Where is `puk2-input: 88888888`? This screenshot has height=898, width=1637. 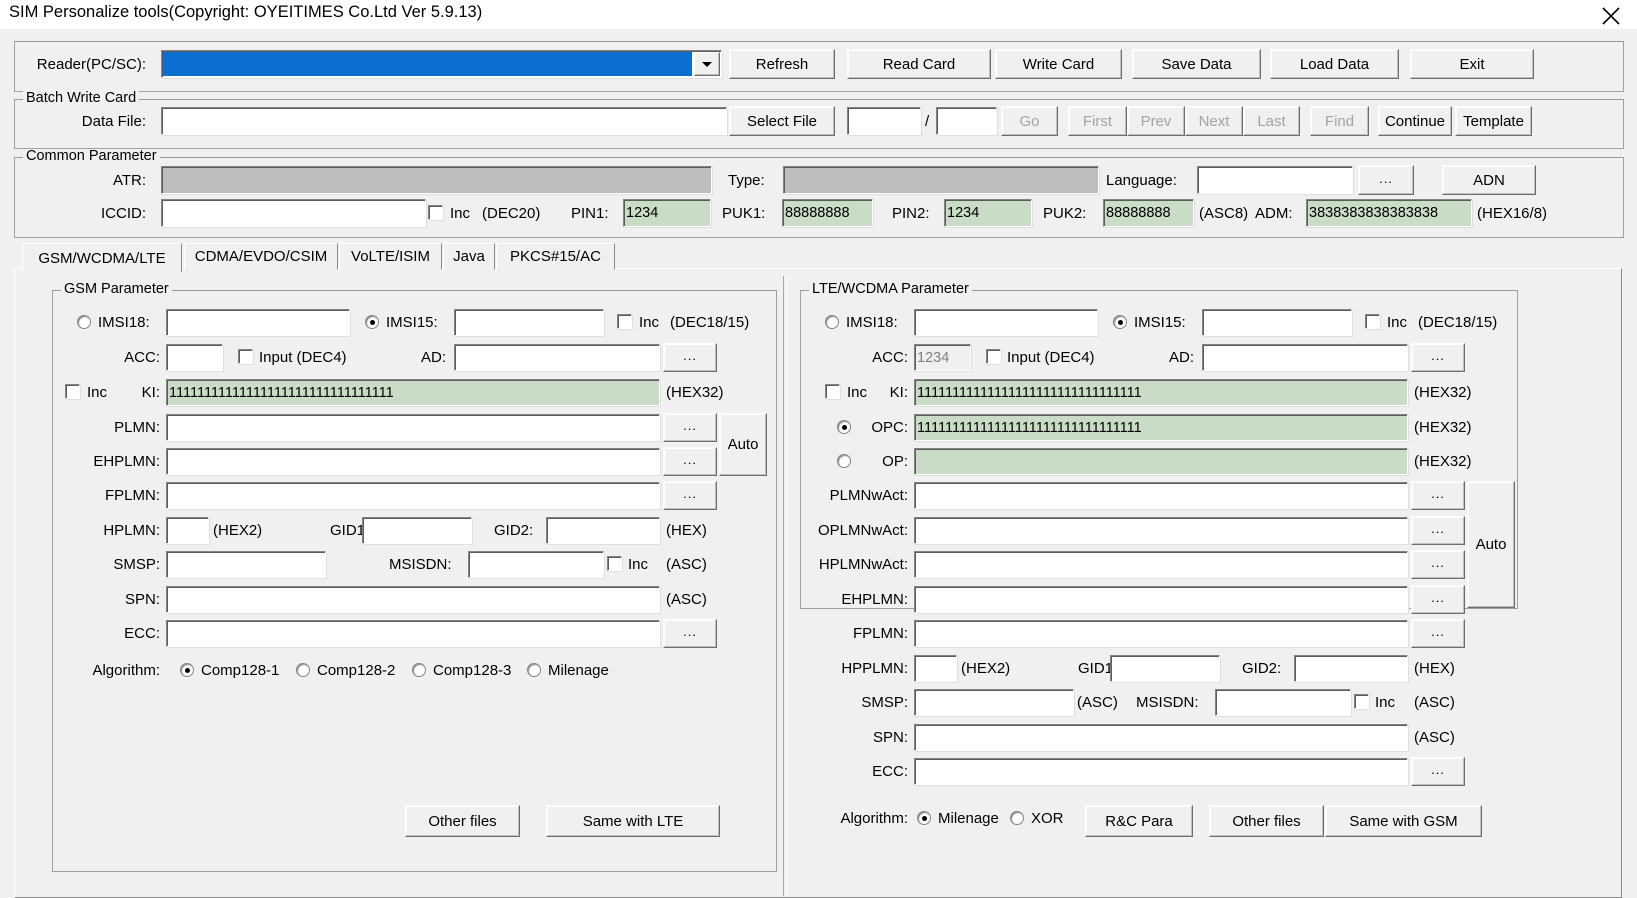
puk2-input: 88888888 is located at coordinates (1148, 213).